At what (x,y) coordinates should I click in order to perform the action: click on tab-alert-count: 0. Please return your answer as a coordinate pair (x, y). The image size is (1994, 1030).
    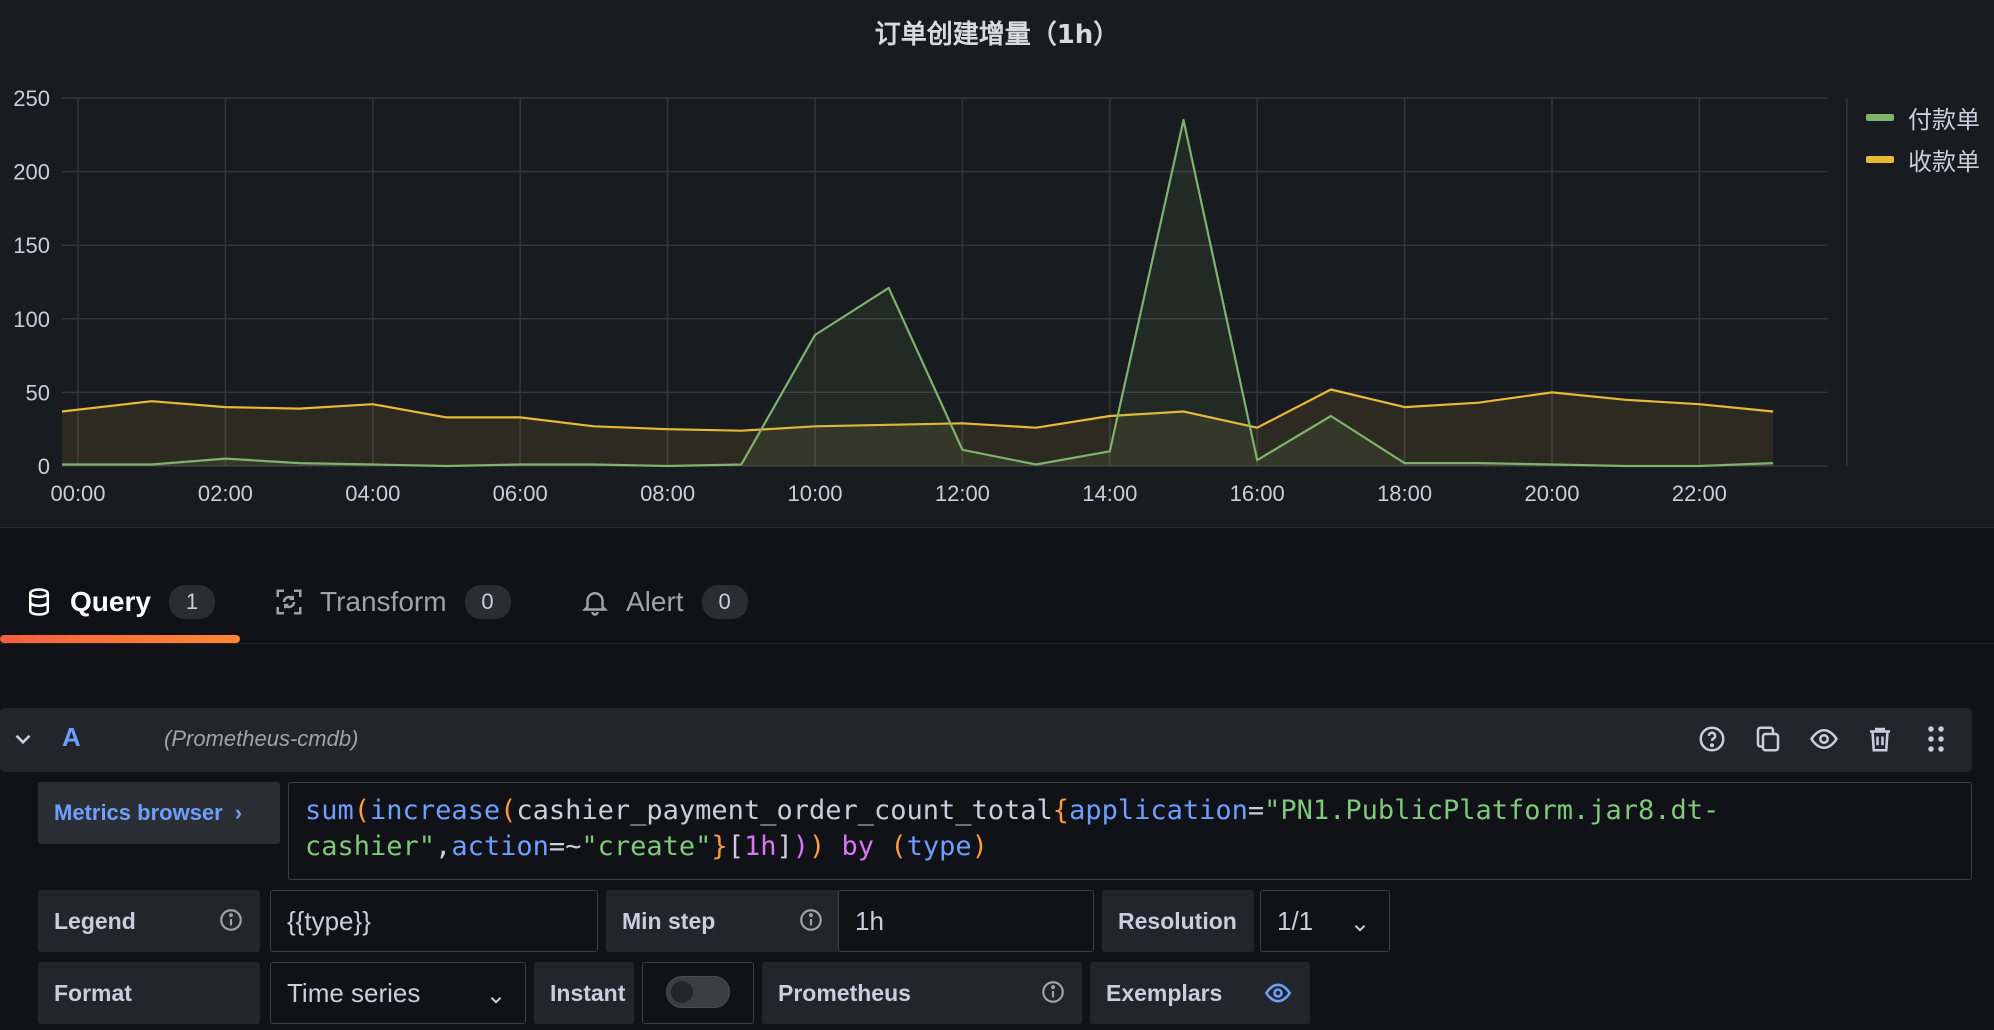
    Looking at the image, I should click on (724, 602).